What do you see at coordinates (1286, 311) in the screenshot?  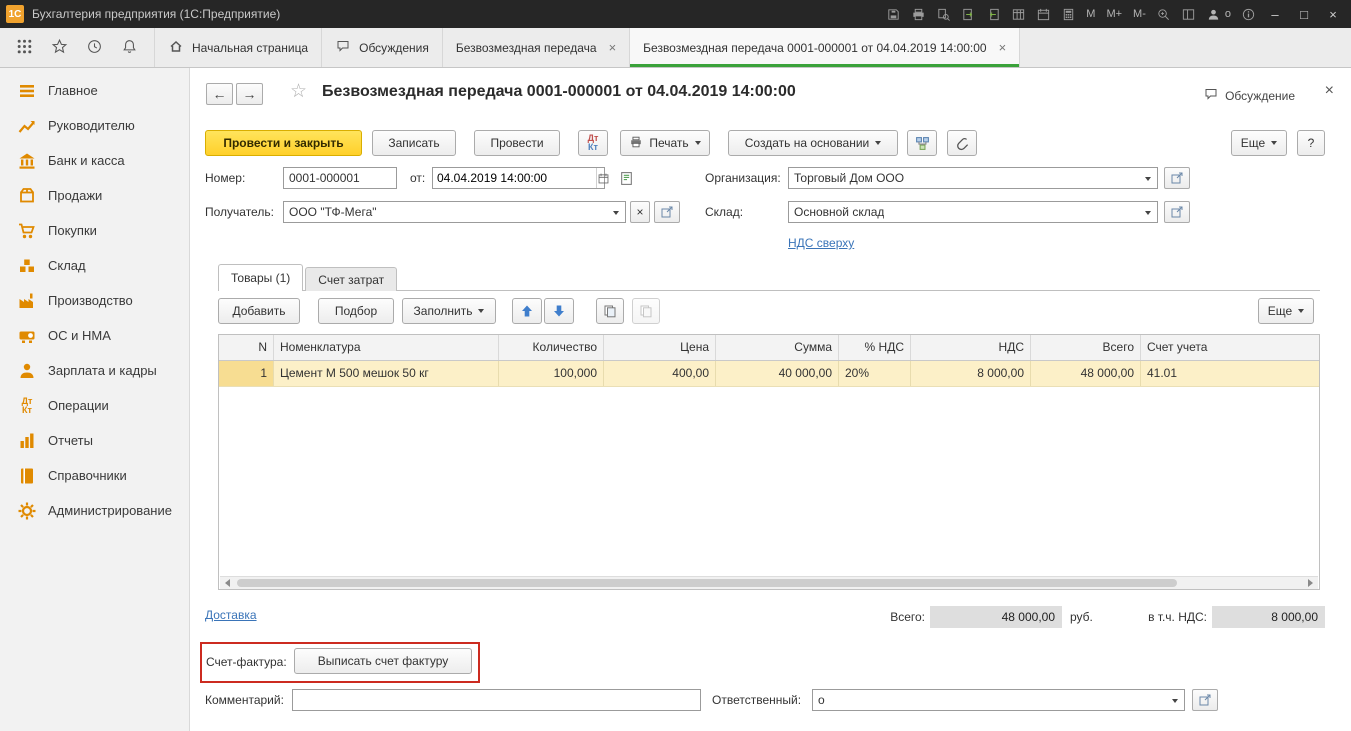 I see `grid-more-button: Еще` at bounding box center [1286, 311].